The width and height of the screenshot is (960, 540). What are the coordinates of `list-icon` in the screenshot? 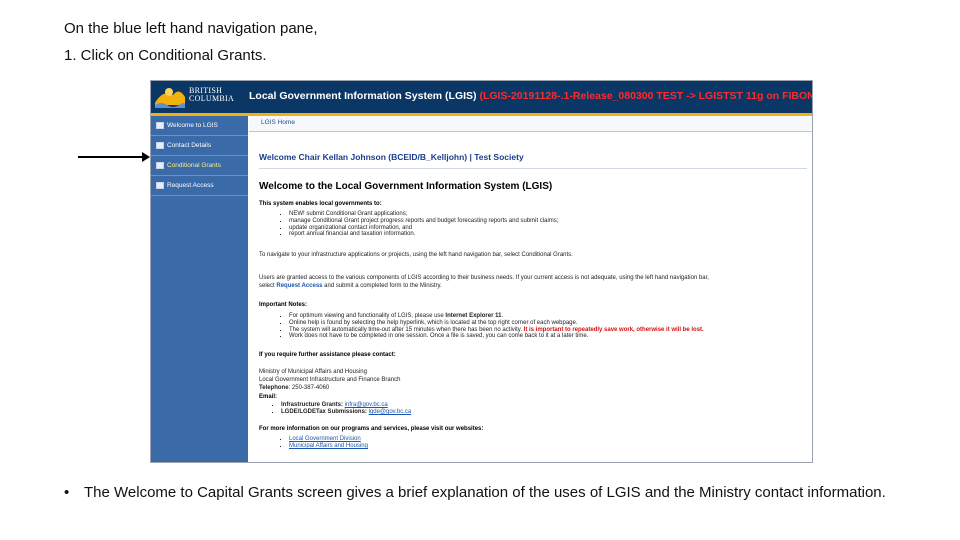 It's located at (160, 165).